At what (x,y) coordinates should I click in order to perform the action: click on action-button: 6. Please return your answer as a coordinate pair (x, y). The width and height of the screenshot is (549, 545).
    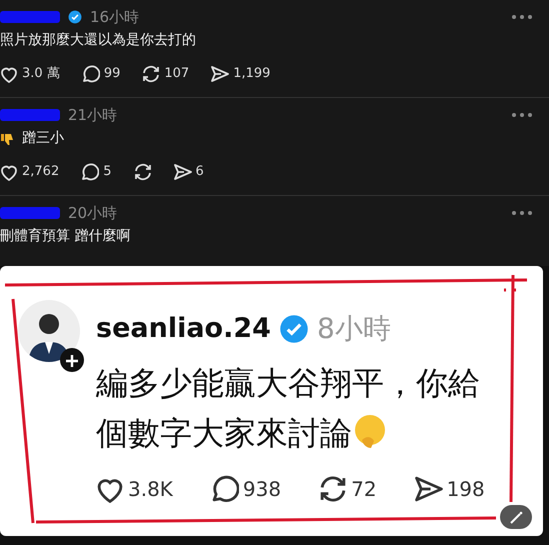
    Looking at the image, I should click on (189, 172).